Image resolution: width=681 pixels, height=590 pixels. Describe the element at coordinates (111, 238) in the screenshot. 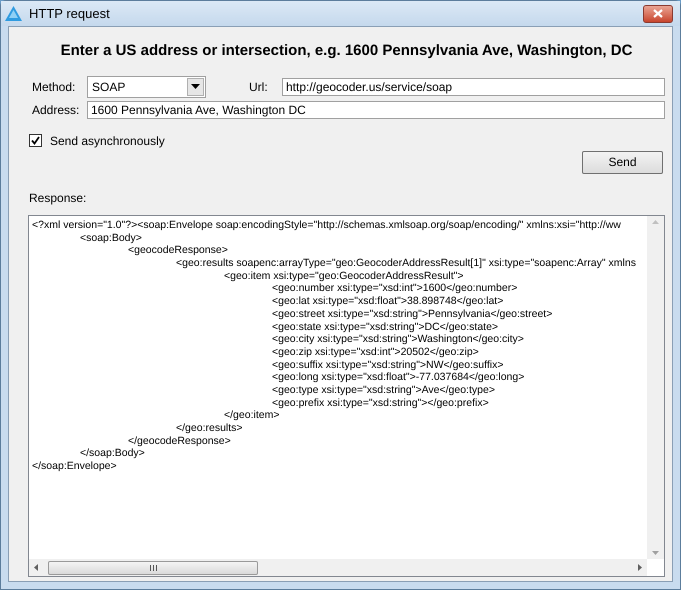

I see `xml-line: <soap:Body>` at that location.